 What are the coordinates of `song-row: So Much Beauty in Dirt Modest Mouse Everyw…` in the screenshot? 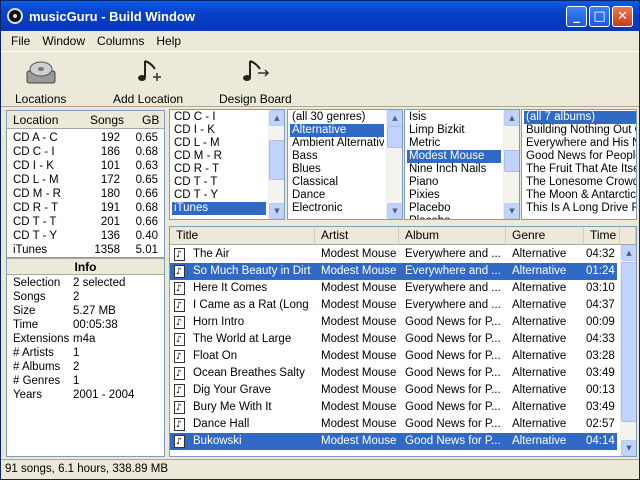 It's located at (393, 272).